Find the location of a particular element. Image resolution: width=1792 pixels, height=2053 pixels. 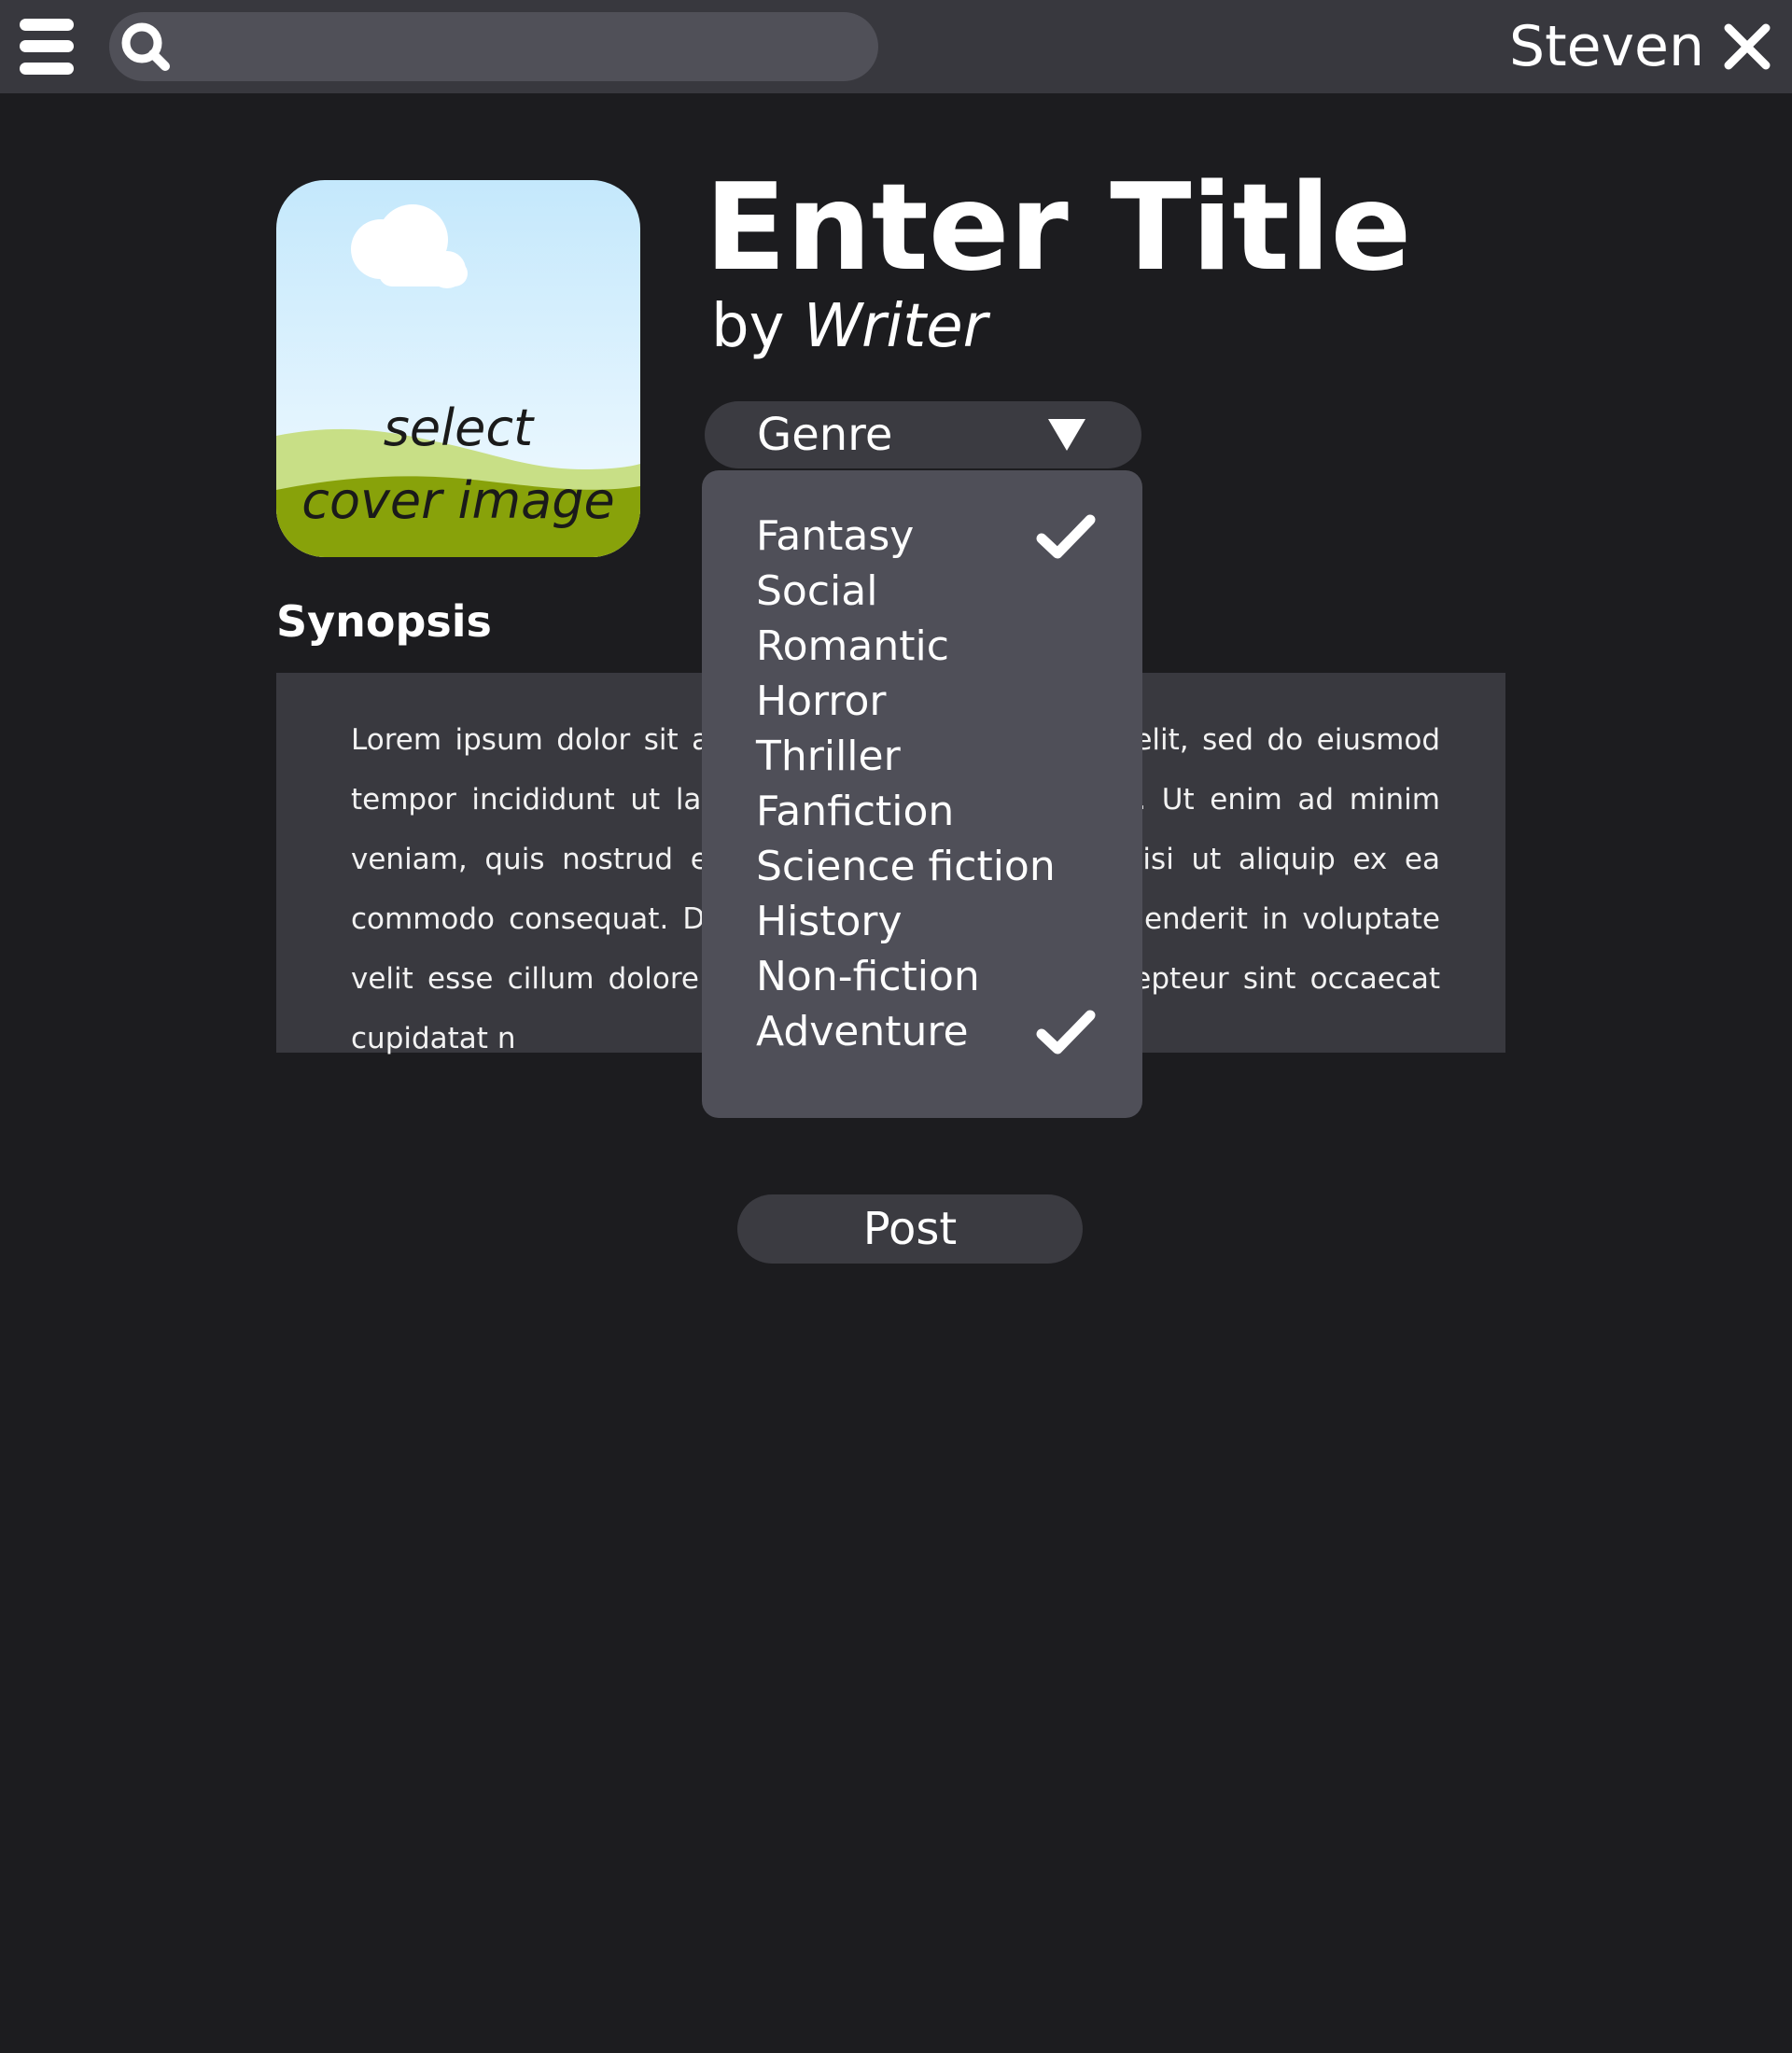

genre-option-label: Thriller is located at coordinates (828, 756).